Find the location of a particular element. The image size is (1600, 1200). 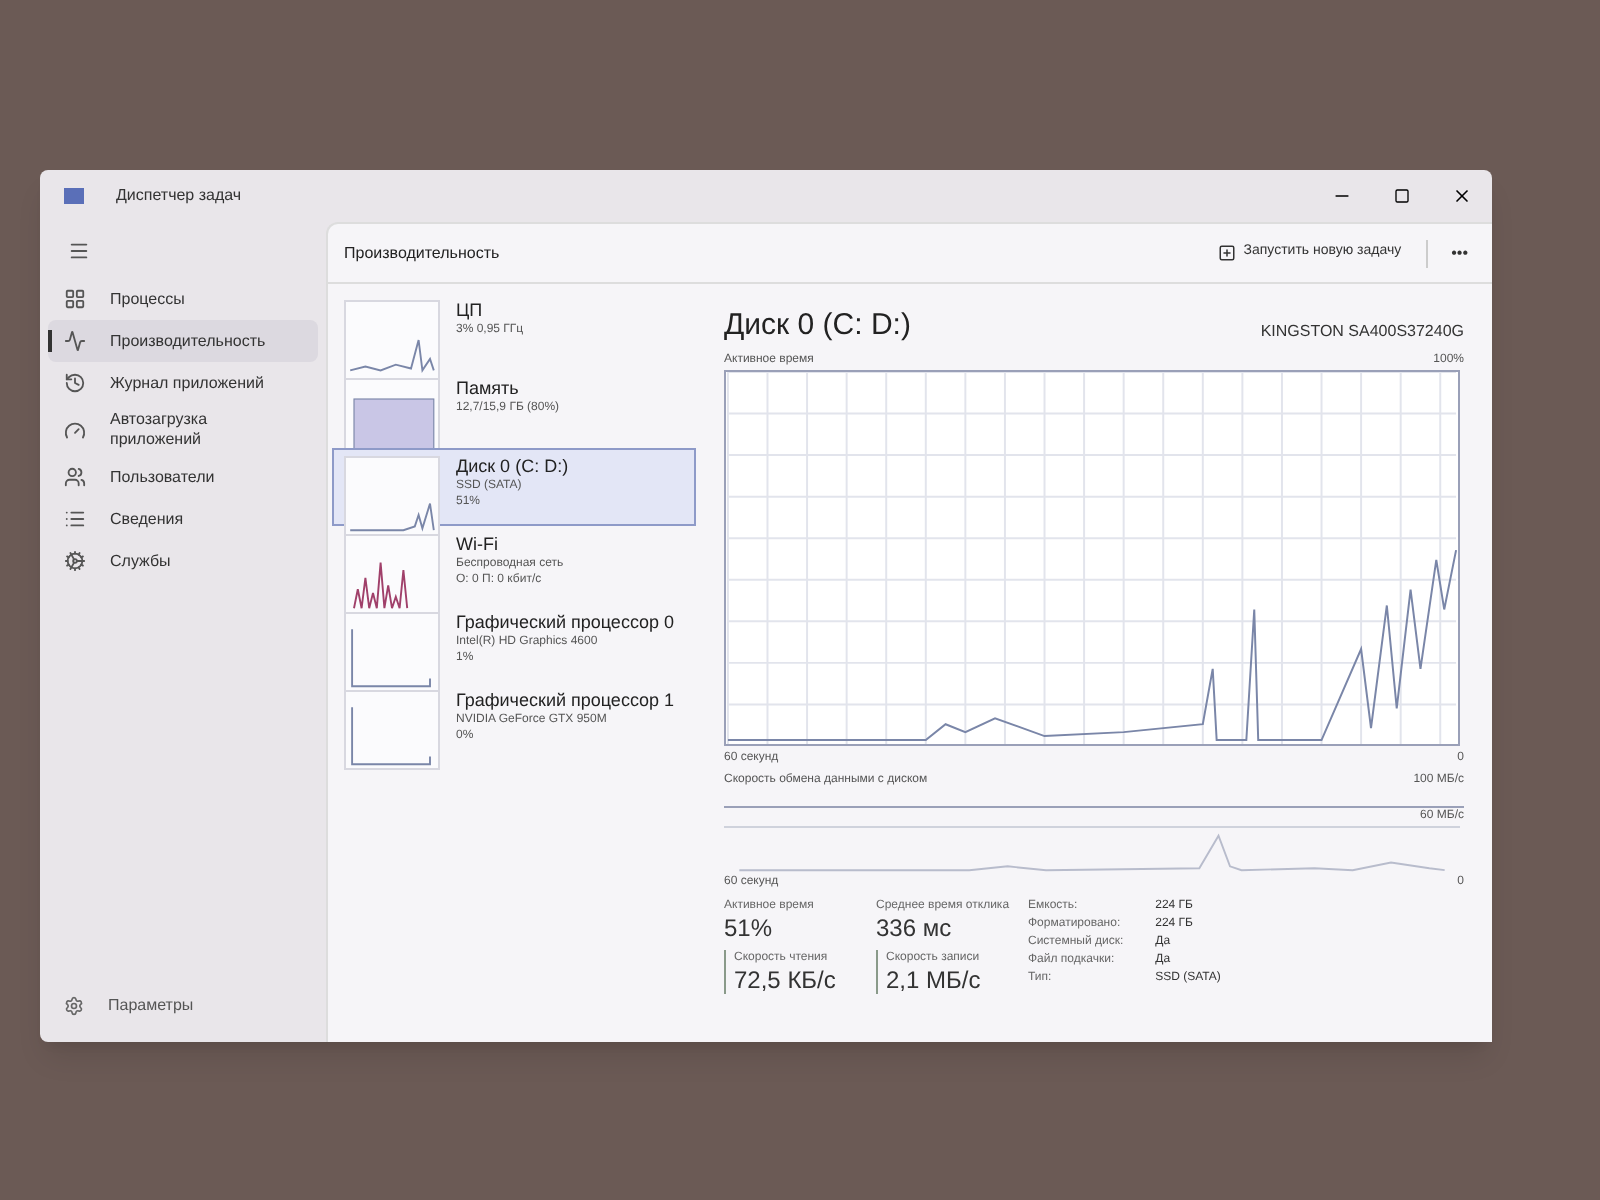

disk-model: KINGSTON SA400S37240G is located at coordinates (1362, 332).